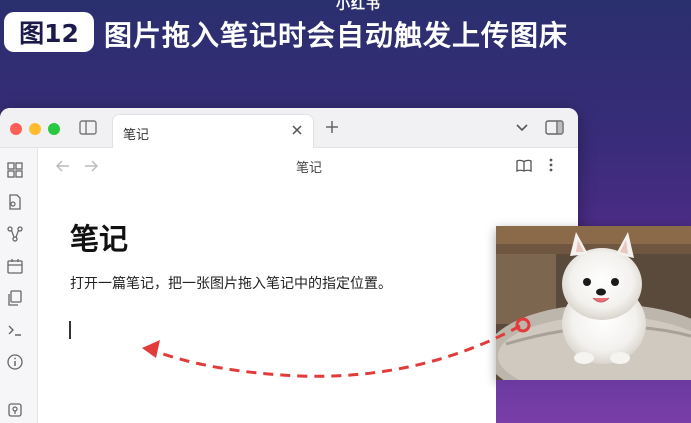  I want to click on arrow-left-icon, so click(63, 166).